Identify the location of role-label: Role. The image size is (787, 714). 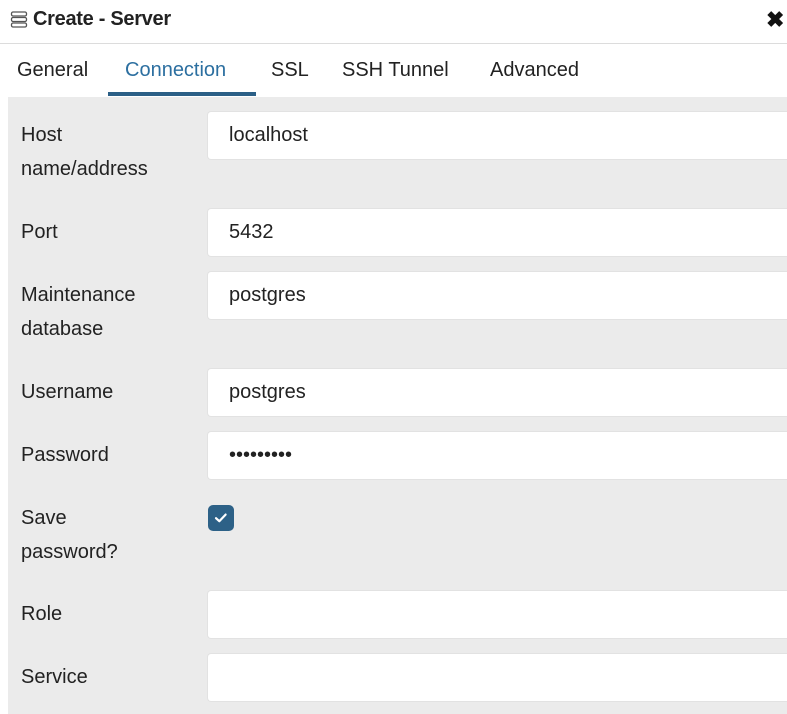
(42, 614).